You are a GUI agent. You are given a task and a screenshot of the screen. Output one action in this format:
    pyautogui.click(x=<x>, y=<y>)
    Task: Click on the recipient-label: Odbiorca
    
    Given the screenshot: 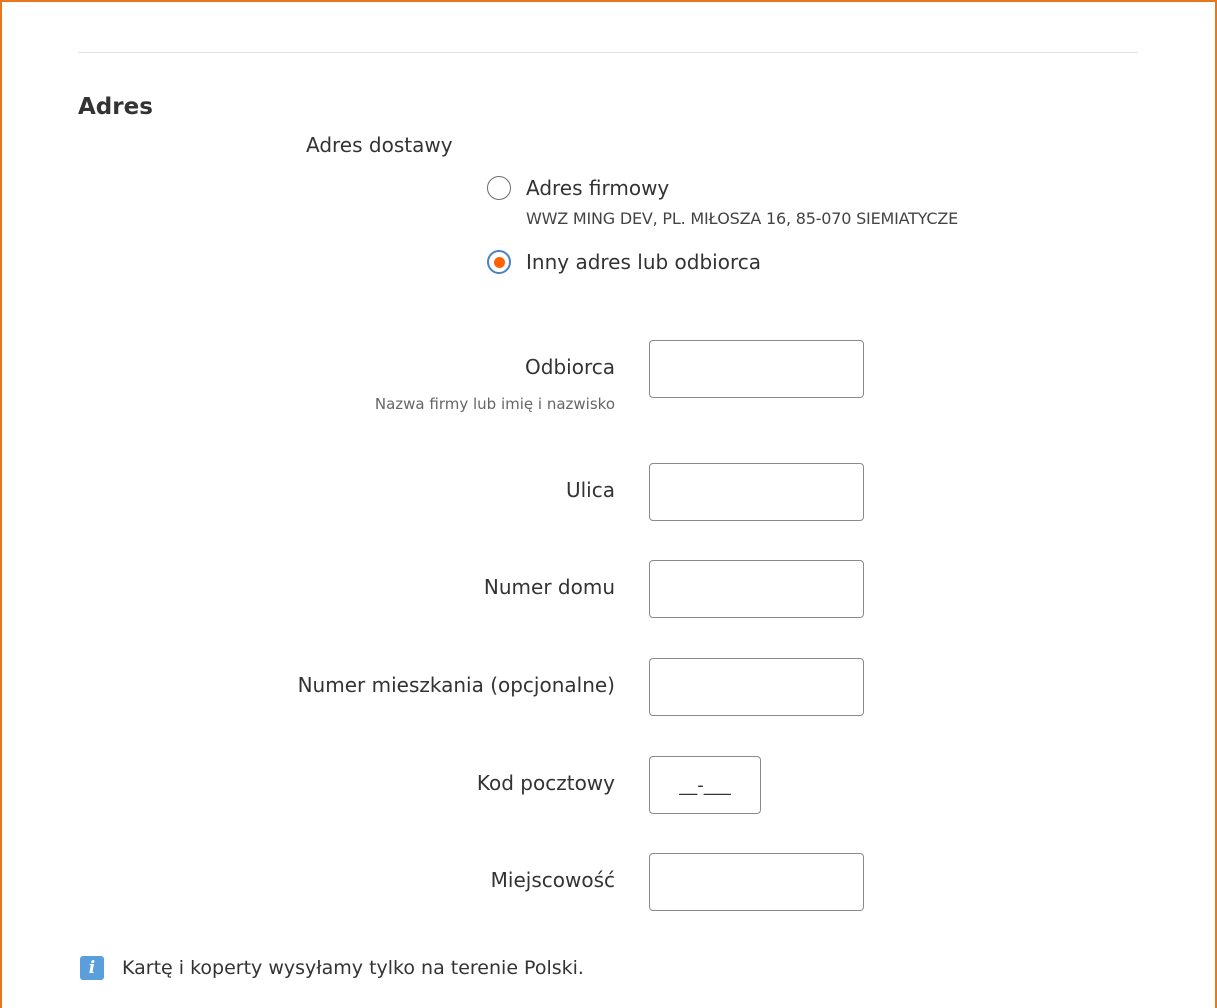 What is the action you would take?
    pyautogui.click(x=570, y=367)
    